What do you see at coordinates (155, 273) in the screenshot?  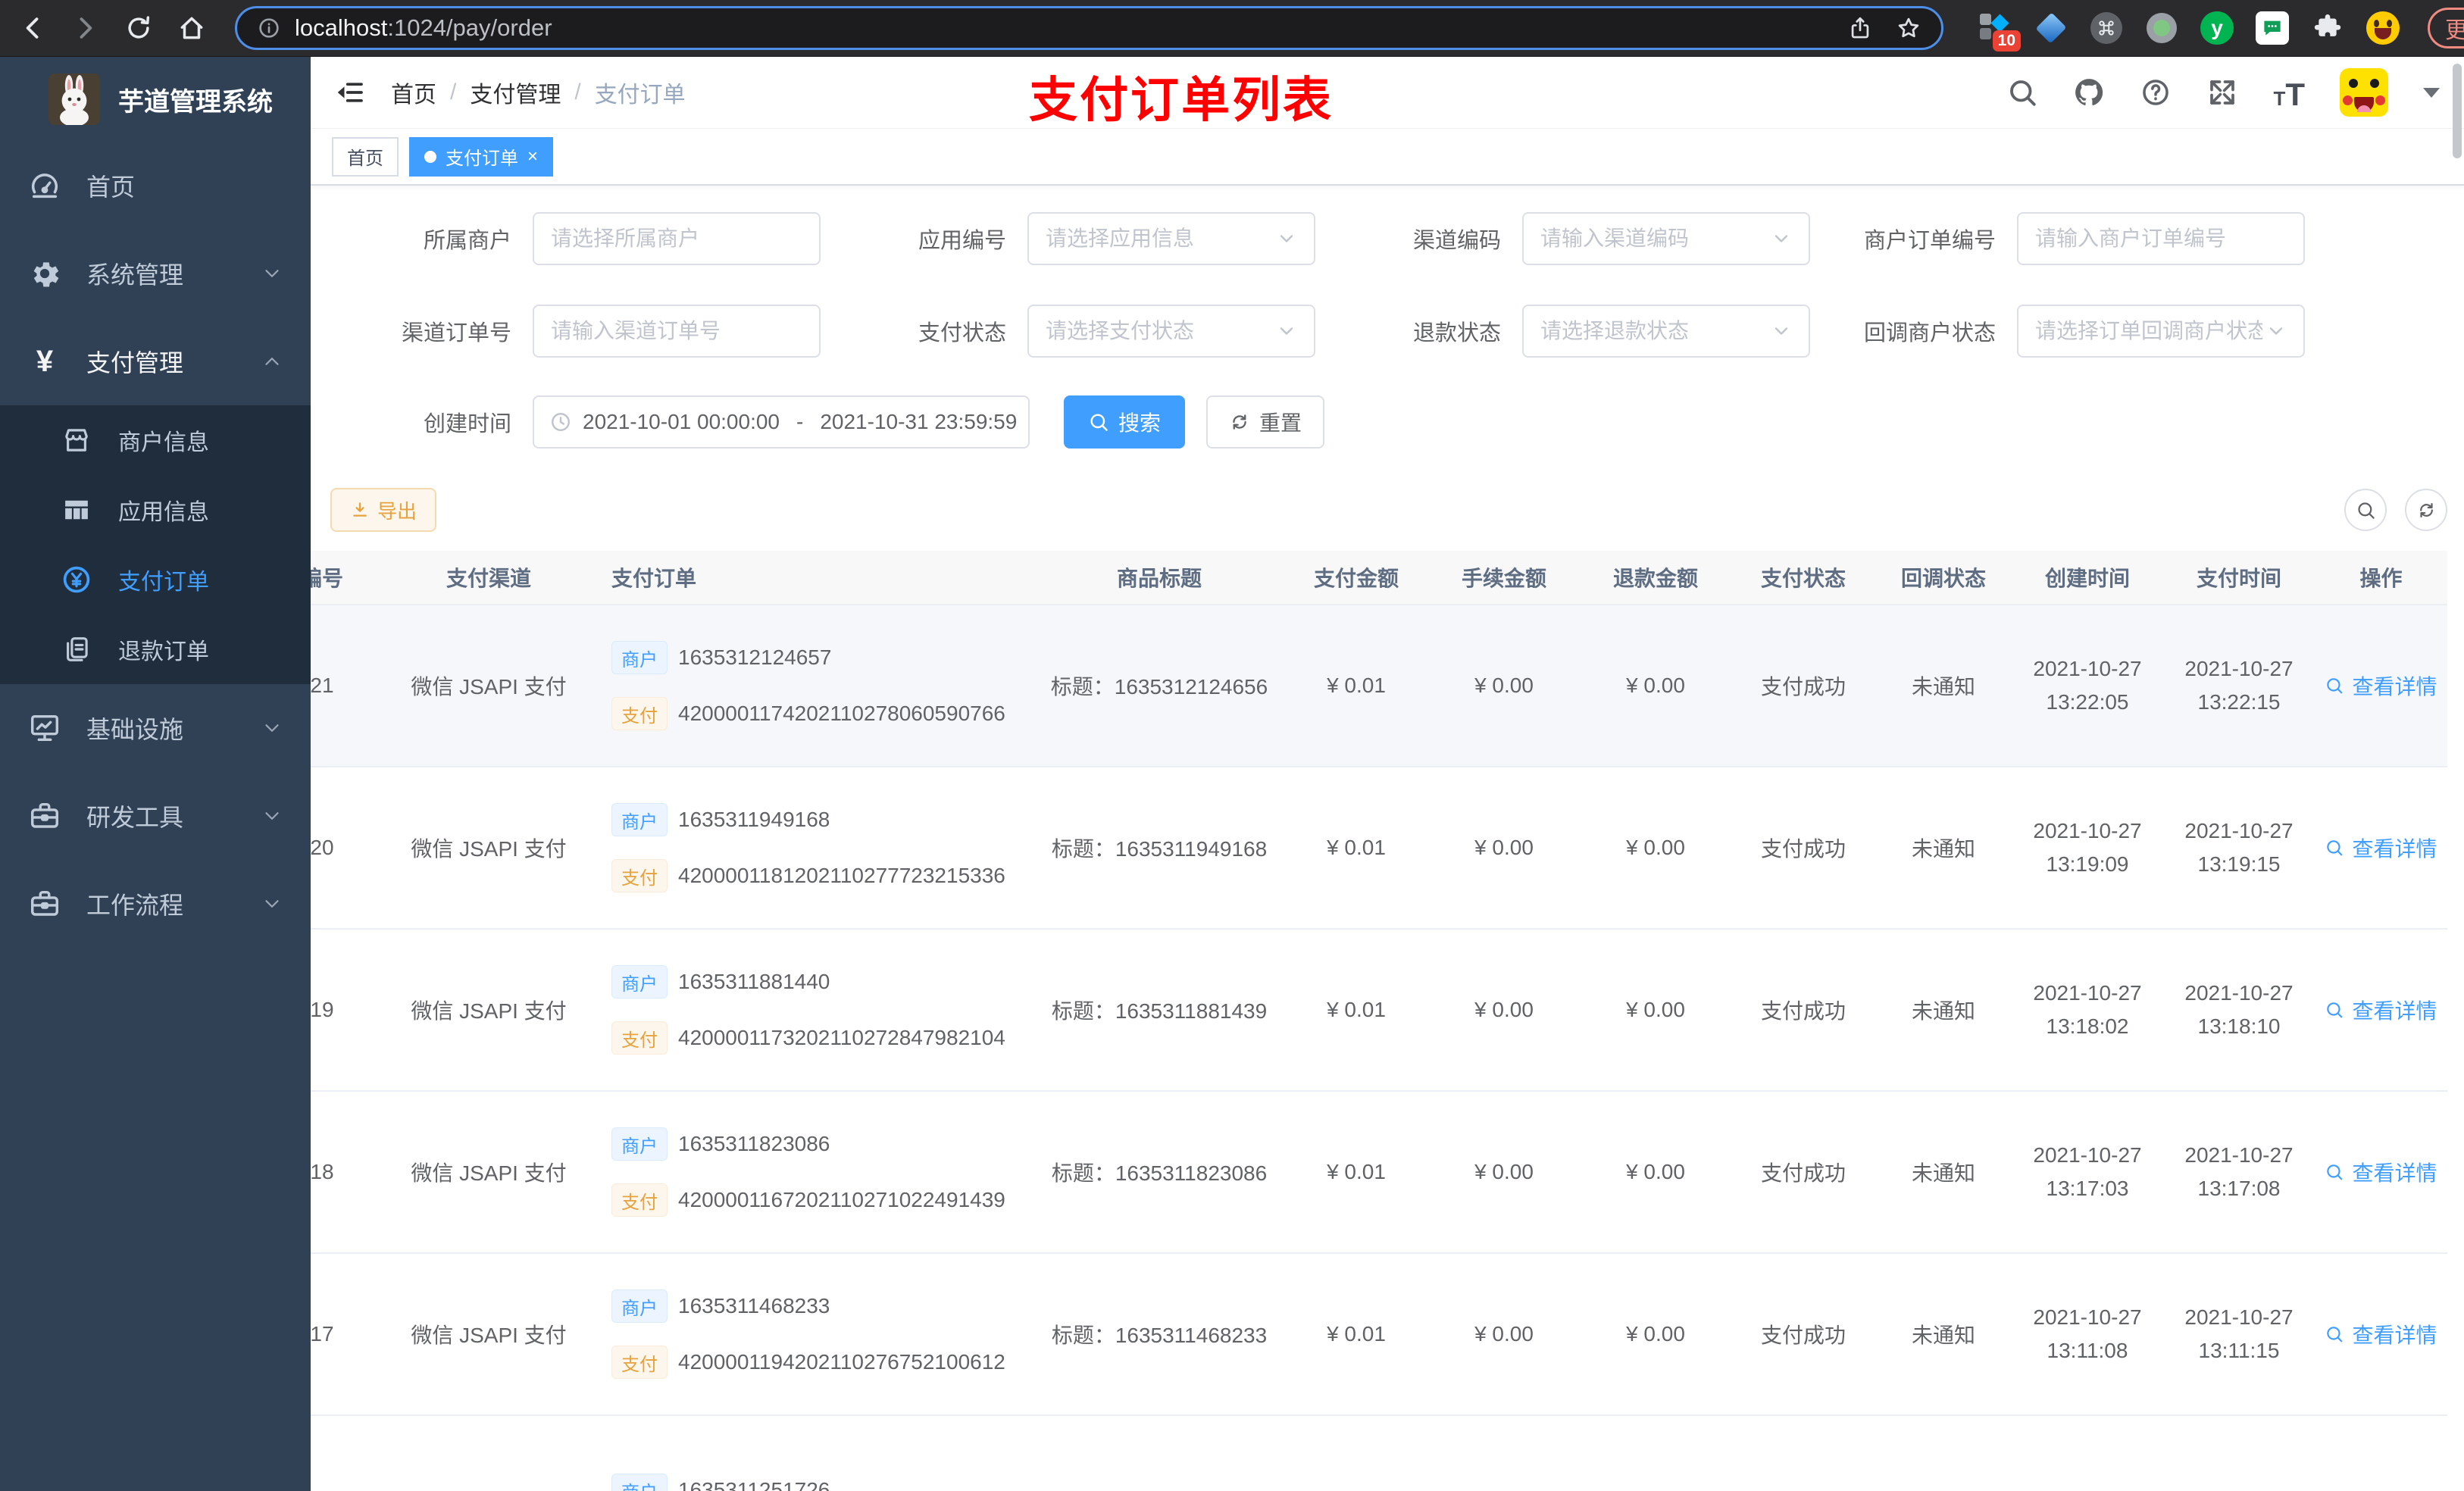 I see `sidebar-item-系统管理: 系统管理` at bounding box center [155, 273].